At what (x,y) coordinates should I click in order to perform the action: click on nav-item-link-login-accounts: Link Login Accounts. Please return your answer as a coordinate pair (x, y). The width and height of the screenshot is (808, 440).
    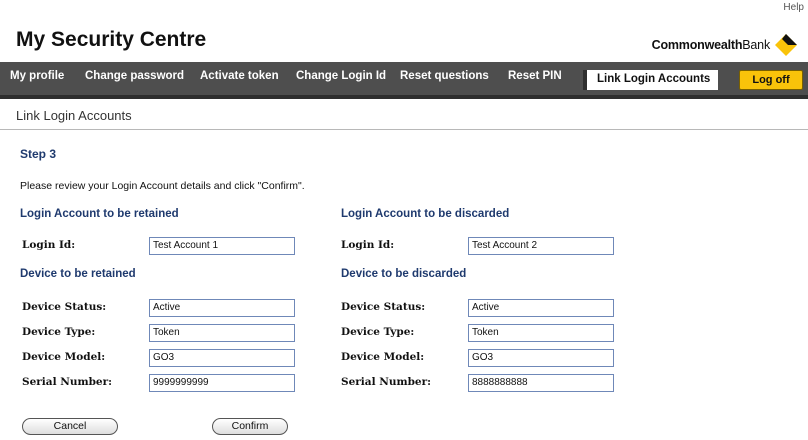
    Looking at the image, I should click on (650, 80).